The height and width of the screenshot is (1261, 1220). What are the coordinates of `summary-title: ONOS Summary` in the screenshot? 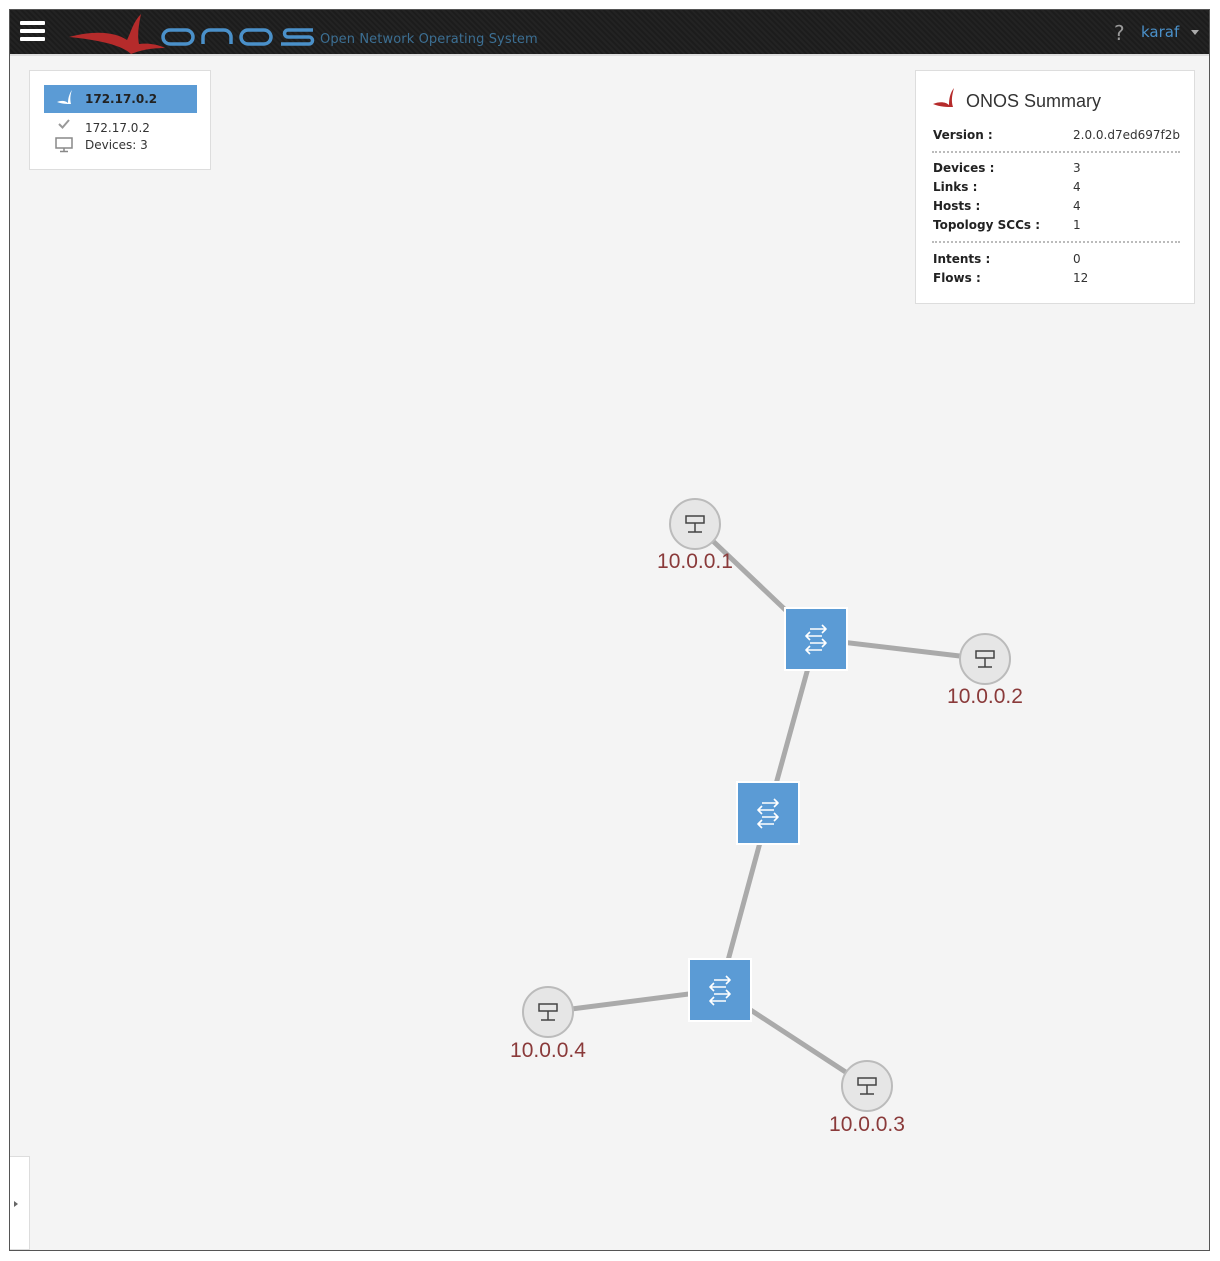 It's located at (1034, 101).